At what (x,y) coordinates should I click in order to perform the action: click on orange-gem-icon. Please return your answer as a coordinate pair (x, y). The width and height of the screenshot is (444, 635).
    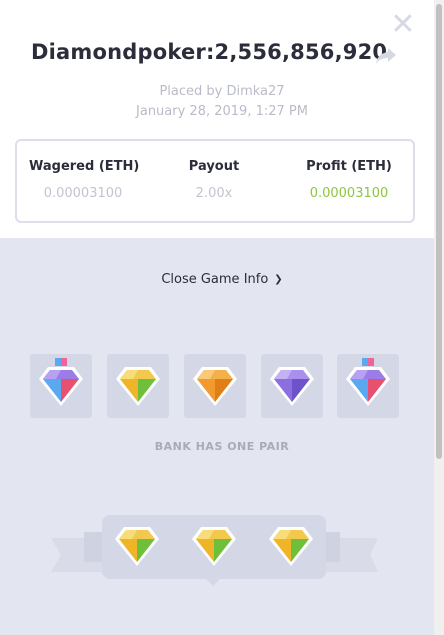
    Looking at the image, I should click on (215, 386).